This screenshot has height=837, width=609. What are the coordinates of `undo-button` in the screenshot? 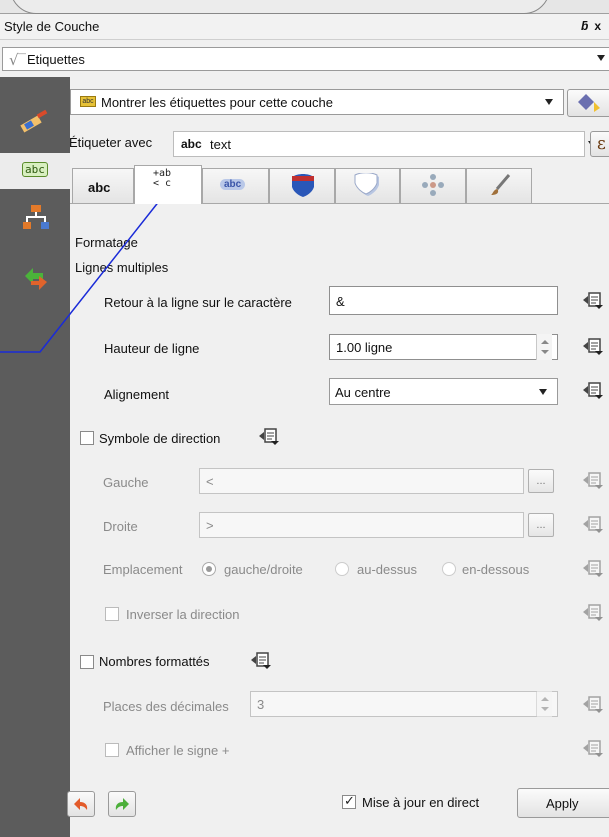 It's located at (81, 804).